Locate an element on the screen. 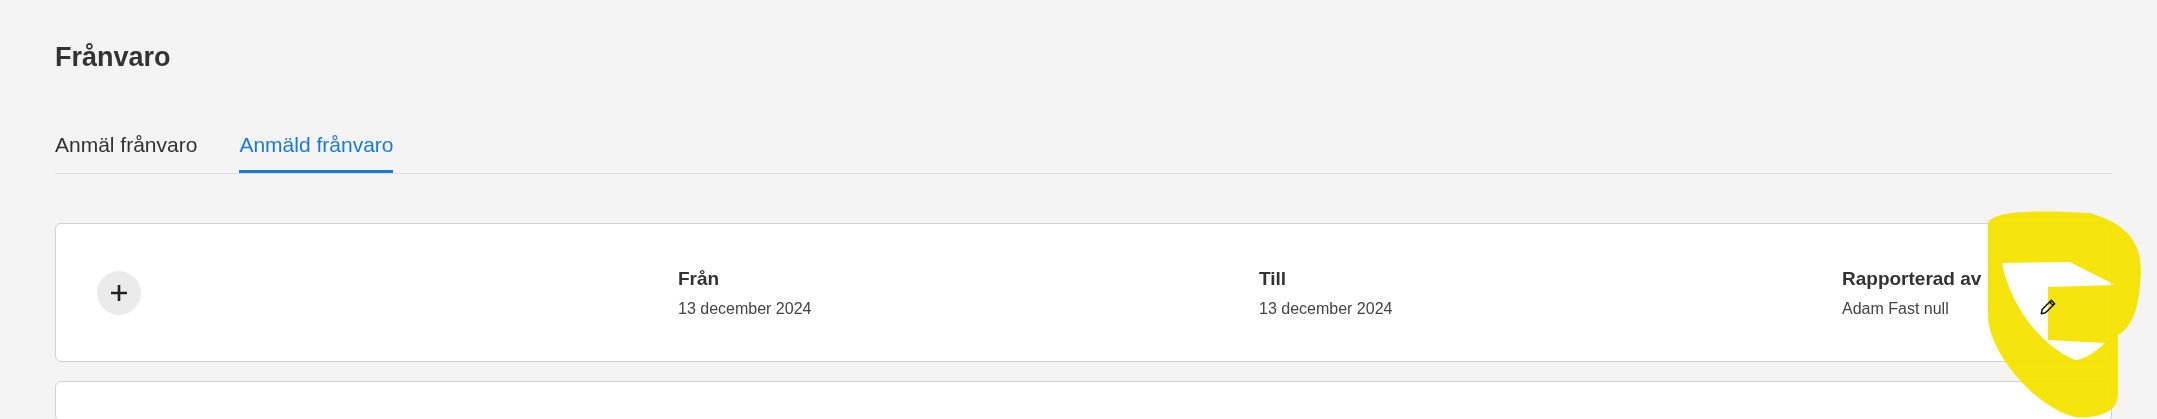  tab: Anmäld frånvaro is located at coordinates (316, 151).